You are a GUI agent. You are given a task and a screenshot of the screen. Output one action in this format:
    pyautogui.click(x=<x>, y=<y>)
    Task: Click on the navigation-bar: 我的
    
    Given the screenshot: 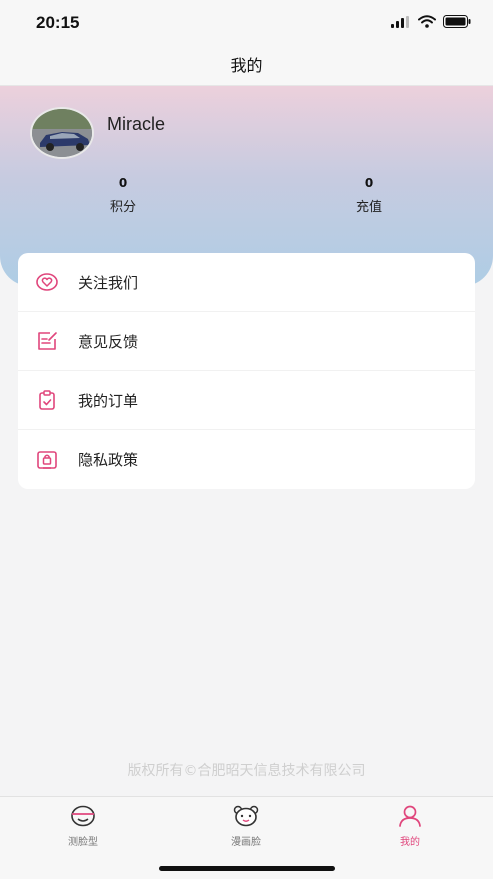 What is the action you would take?
    pyautogui.click(x=246, y=67)
    